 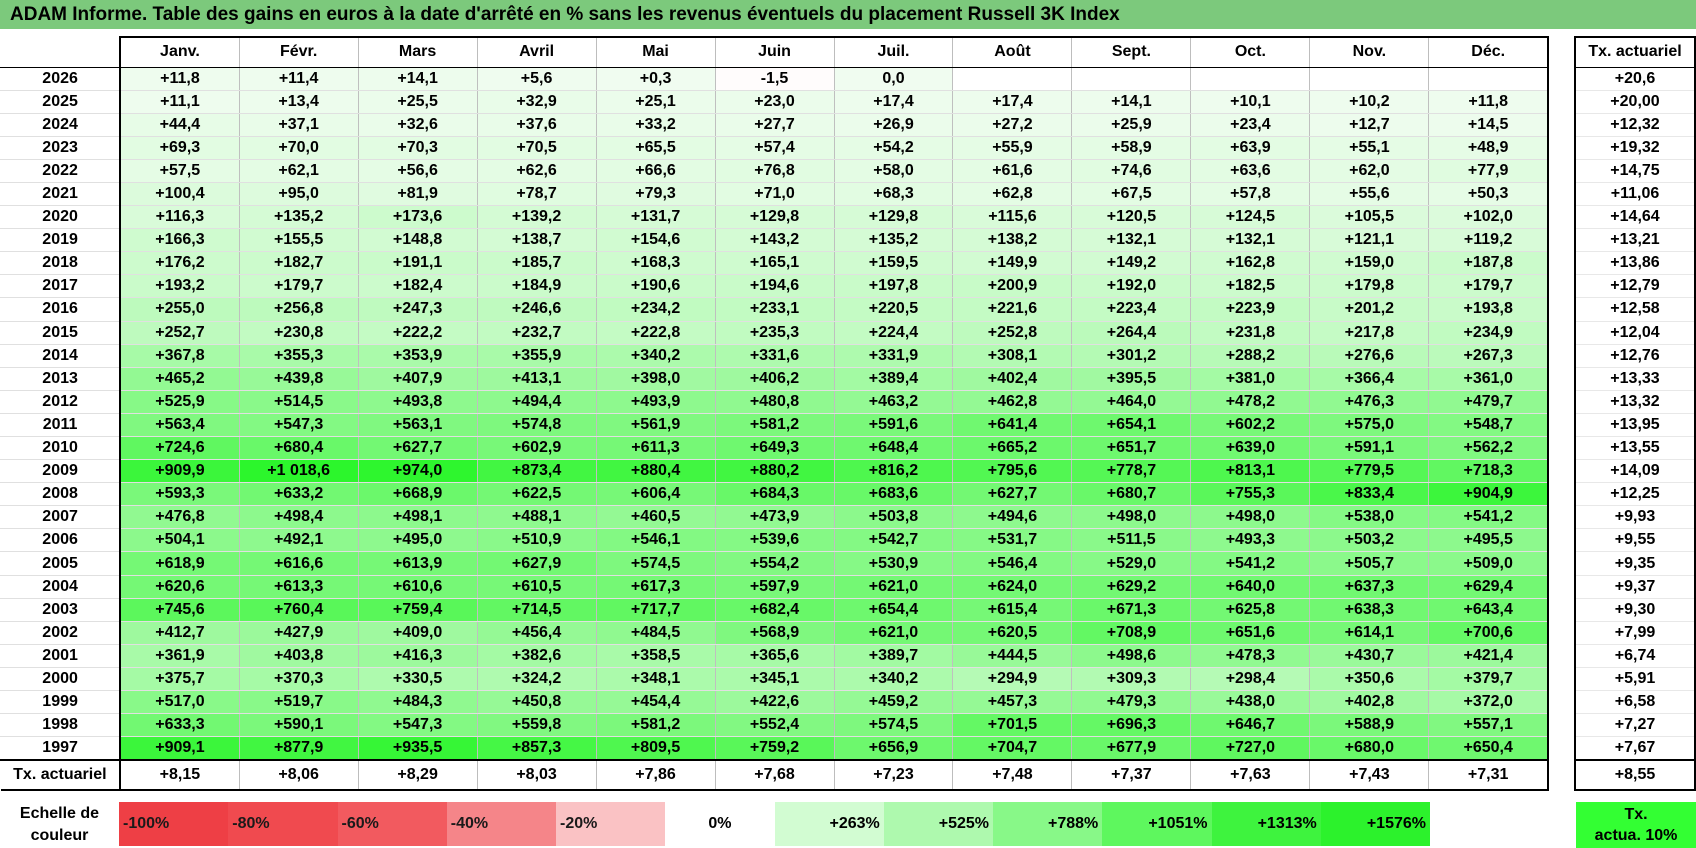 What do you see at coordinates (1635, 286) in the screenshot?
I see `rate-cell: +12,79` at bounding box center [1635, 286].